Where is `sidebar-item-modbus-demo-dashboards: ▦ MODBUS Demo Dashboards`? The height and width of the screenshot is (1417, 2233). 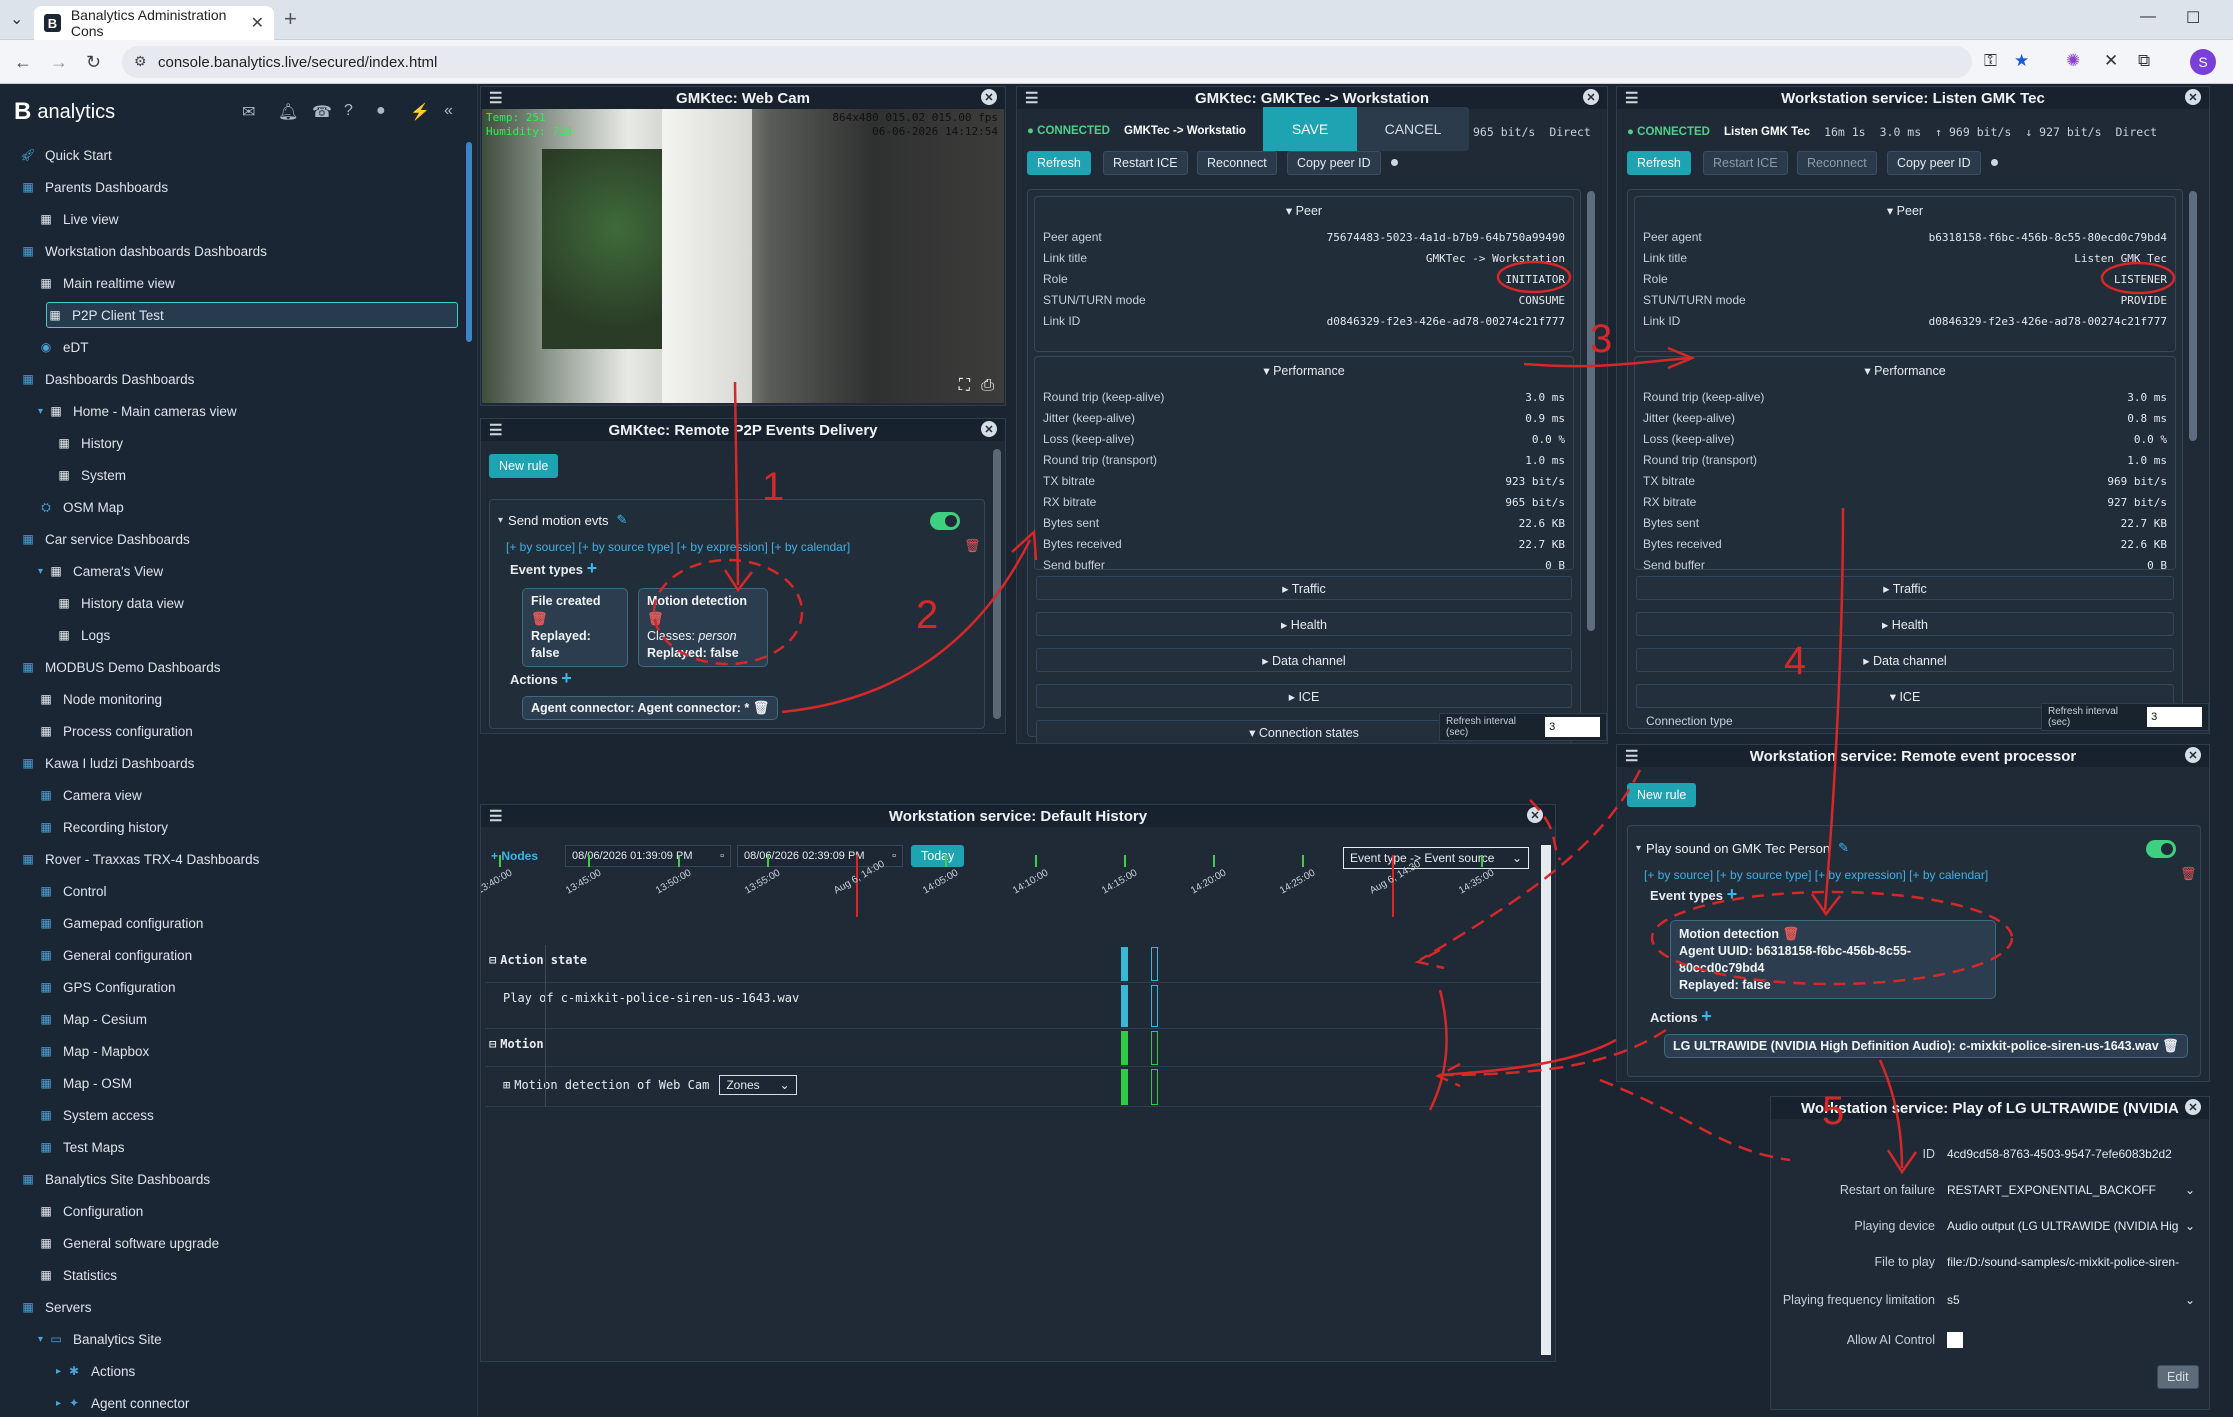 sidebar-item-modbus-demo-dashboards: ▦ MODBUS Demo Dashboards is located at coordinates (120, 667).